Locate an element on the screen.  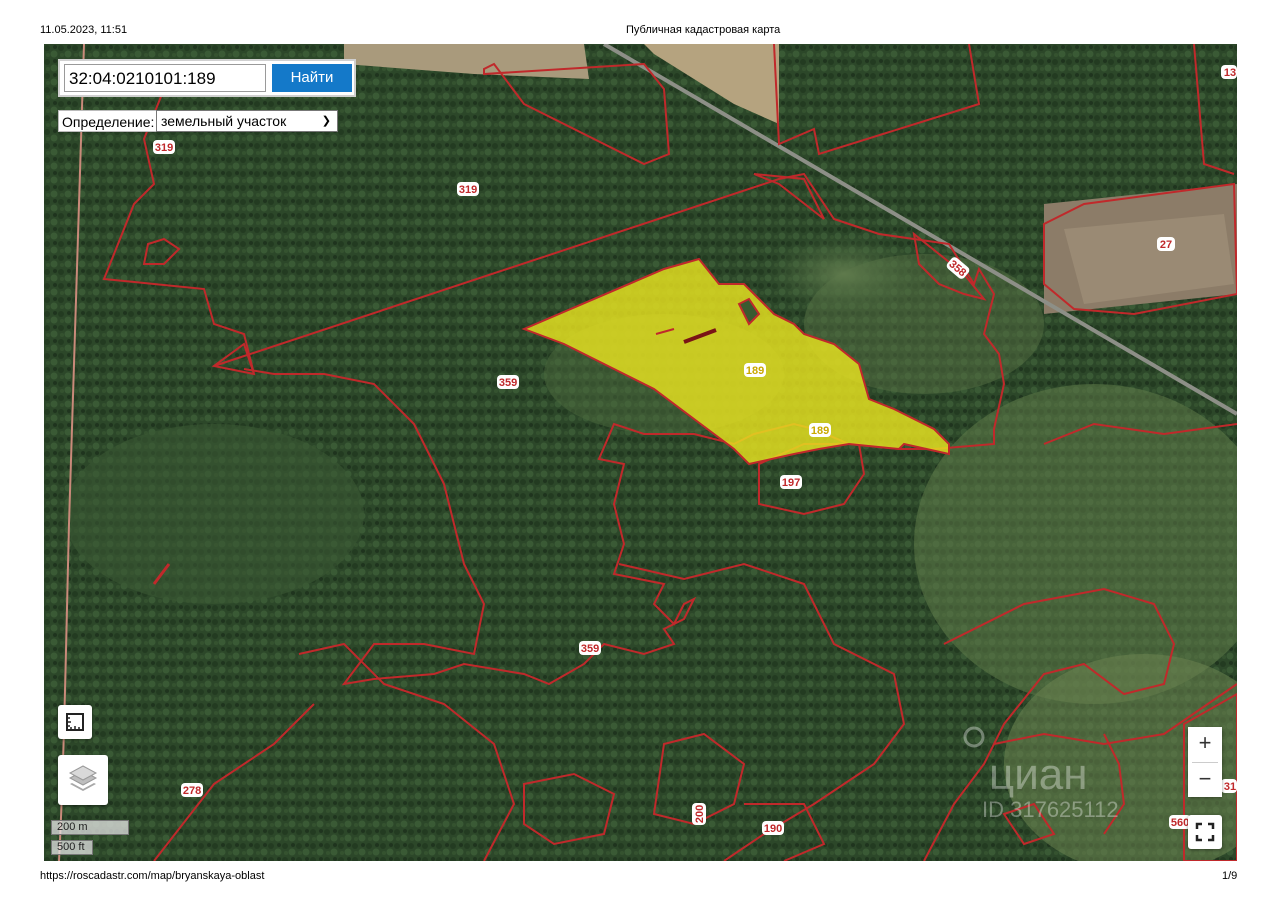
layers-button is located at coordinates (83, 780).